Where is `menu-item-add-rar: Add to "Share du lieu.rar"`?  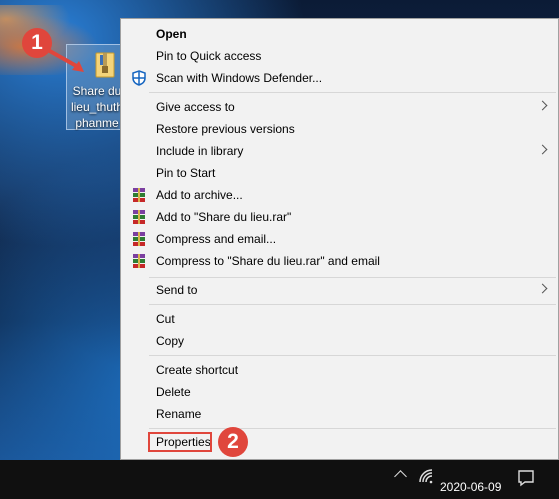 menu-item-add-rar: Add to "Share du lieu.rar" is located at coordinates (339, 217).